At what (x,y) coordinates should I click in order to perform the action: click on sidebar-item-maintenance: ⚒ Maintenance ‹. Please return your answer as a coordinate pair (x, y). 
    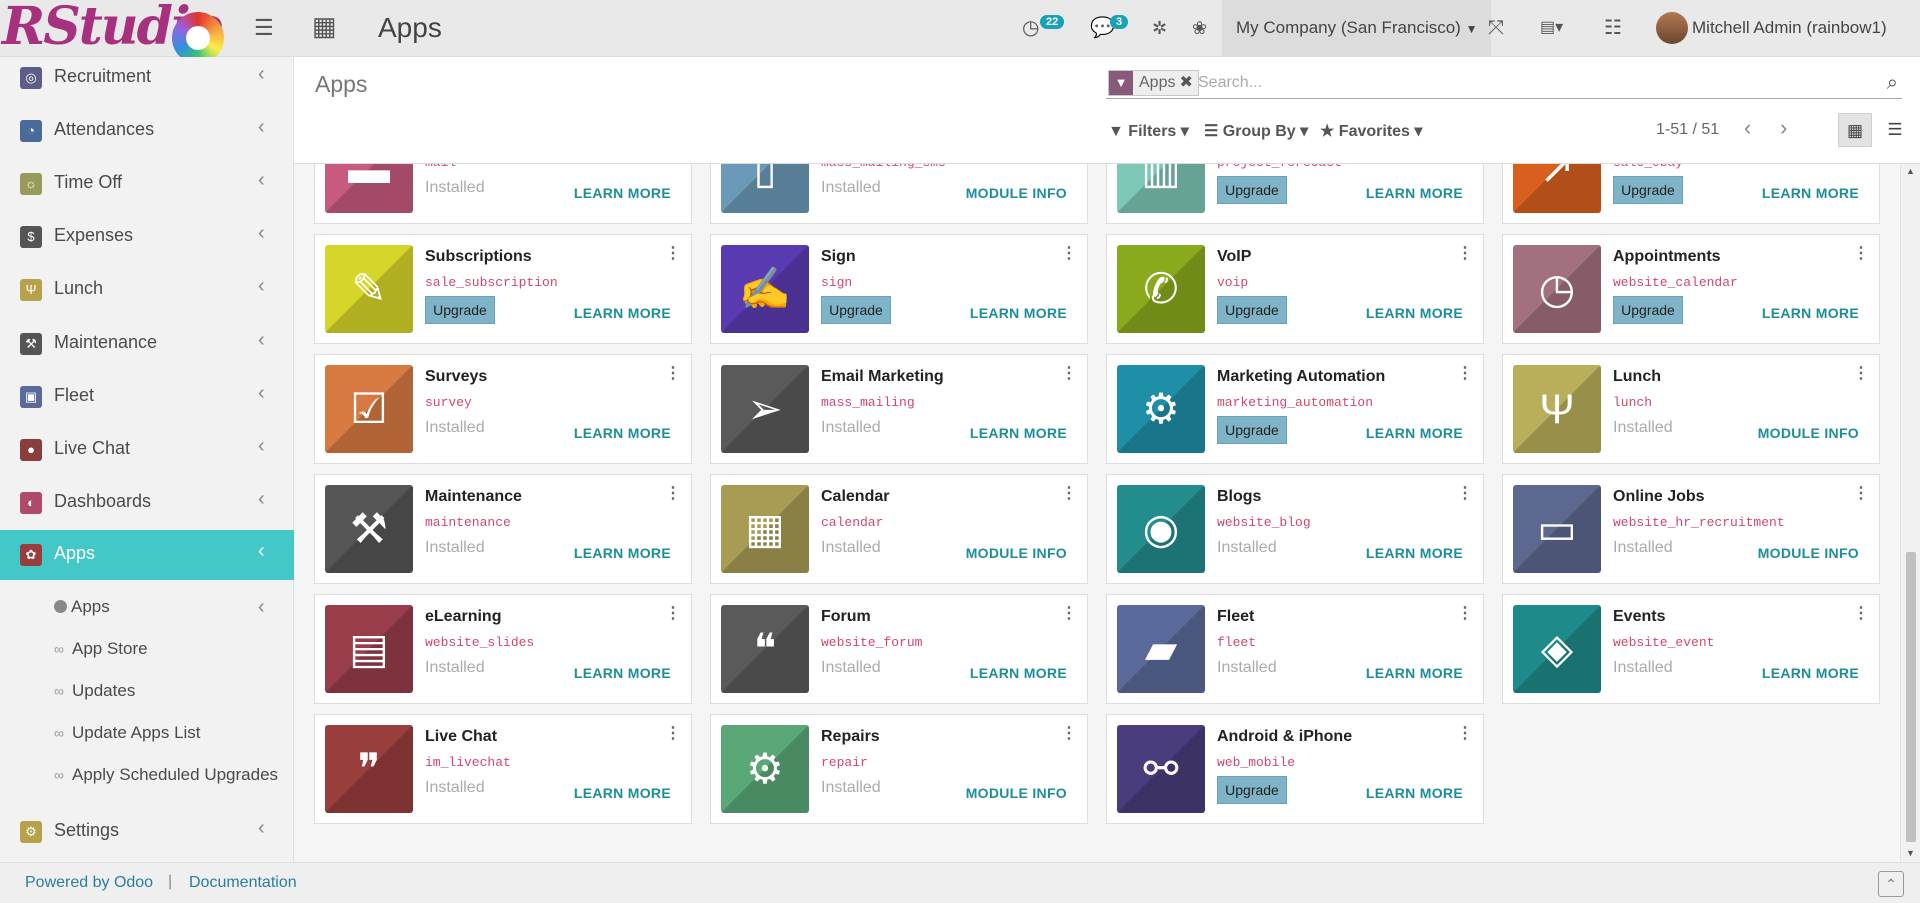
    Looking at the image, I should click on (147, 344).